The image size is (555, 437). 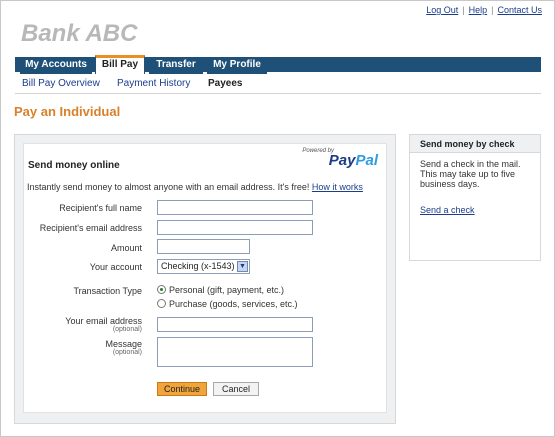 I want to click on message-optional: (optional), so click(x=127, y=352).